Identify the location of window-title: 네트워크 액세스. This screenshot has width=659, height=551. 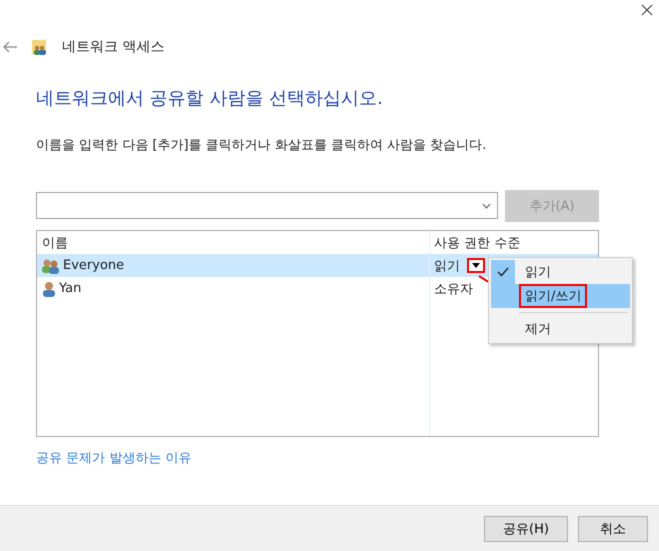
(113, 47).